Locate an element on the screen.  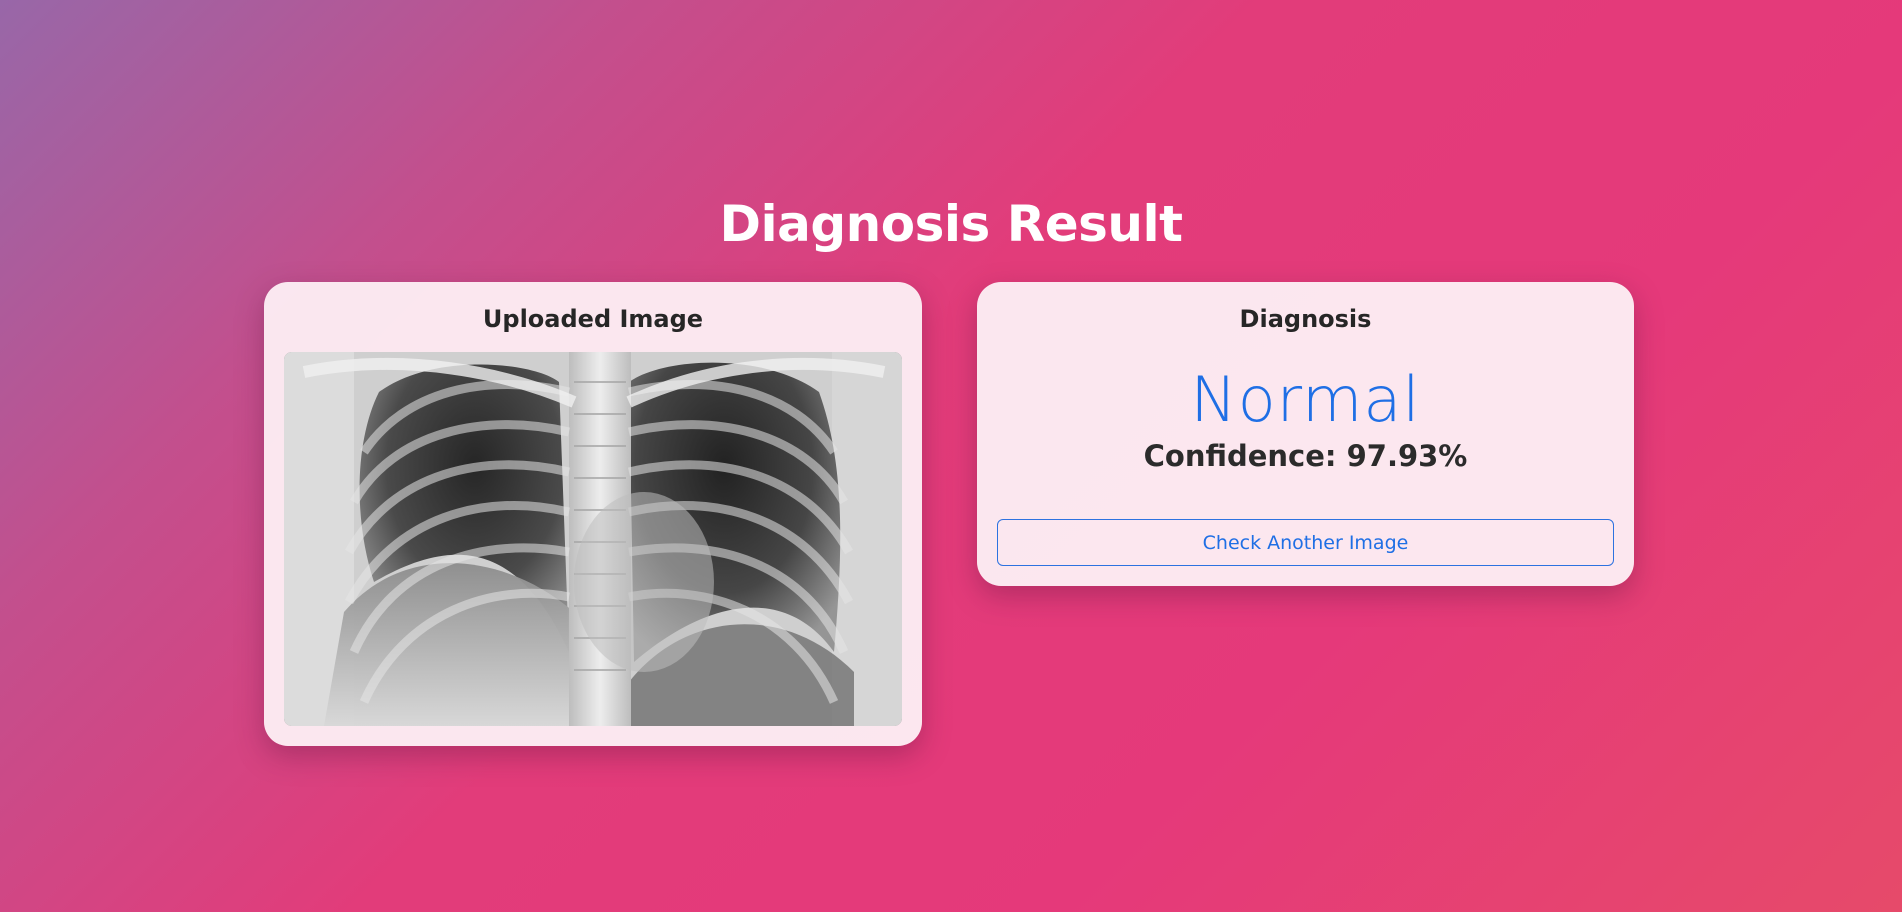
page-title: Diagnosis Result is located at coordinates (951, 224).